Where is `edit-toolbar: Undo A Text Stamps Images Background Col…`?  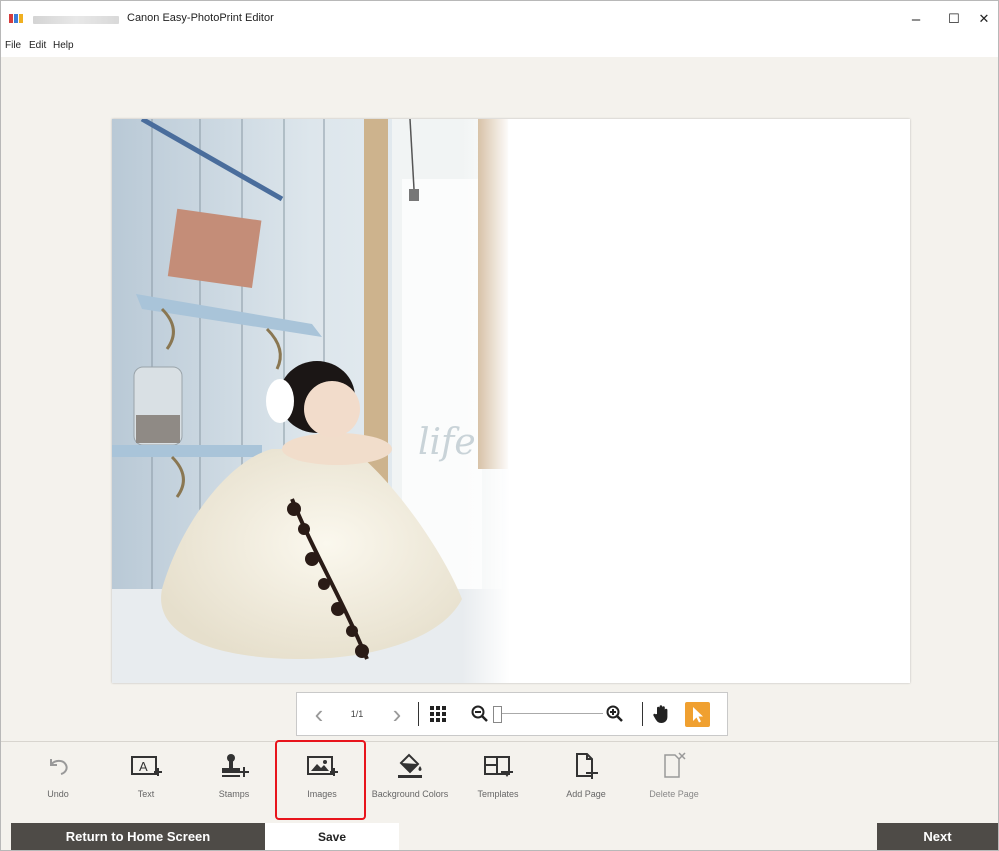
edit-toolbar: Undo A Text Stamps Images Background Col… is located at coordinates (499, 782).